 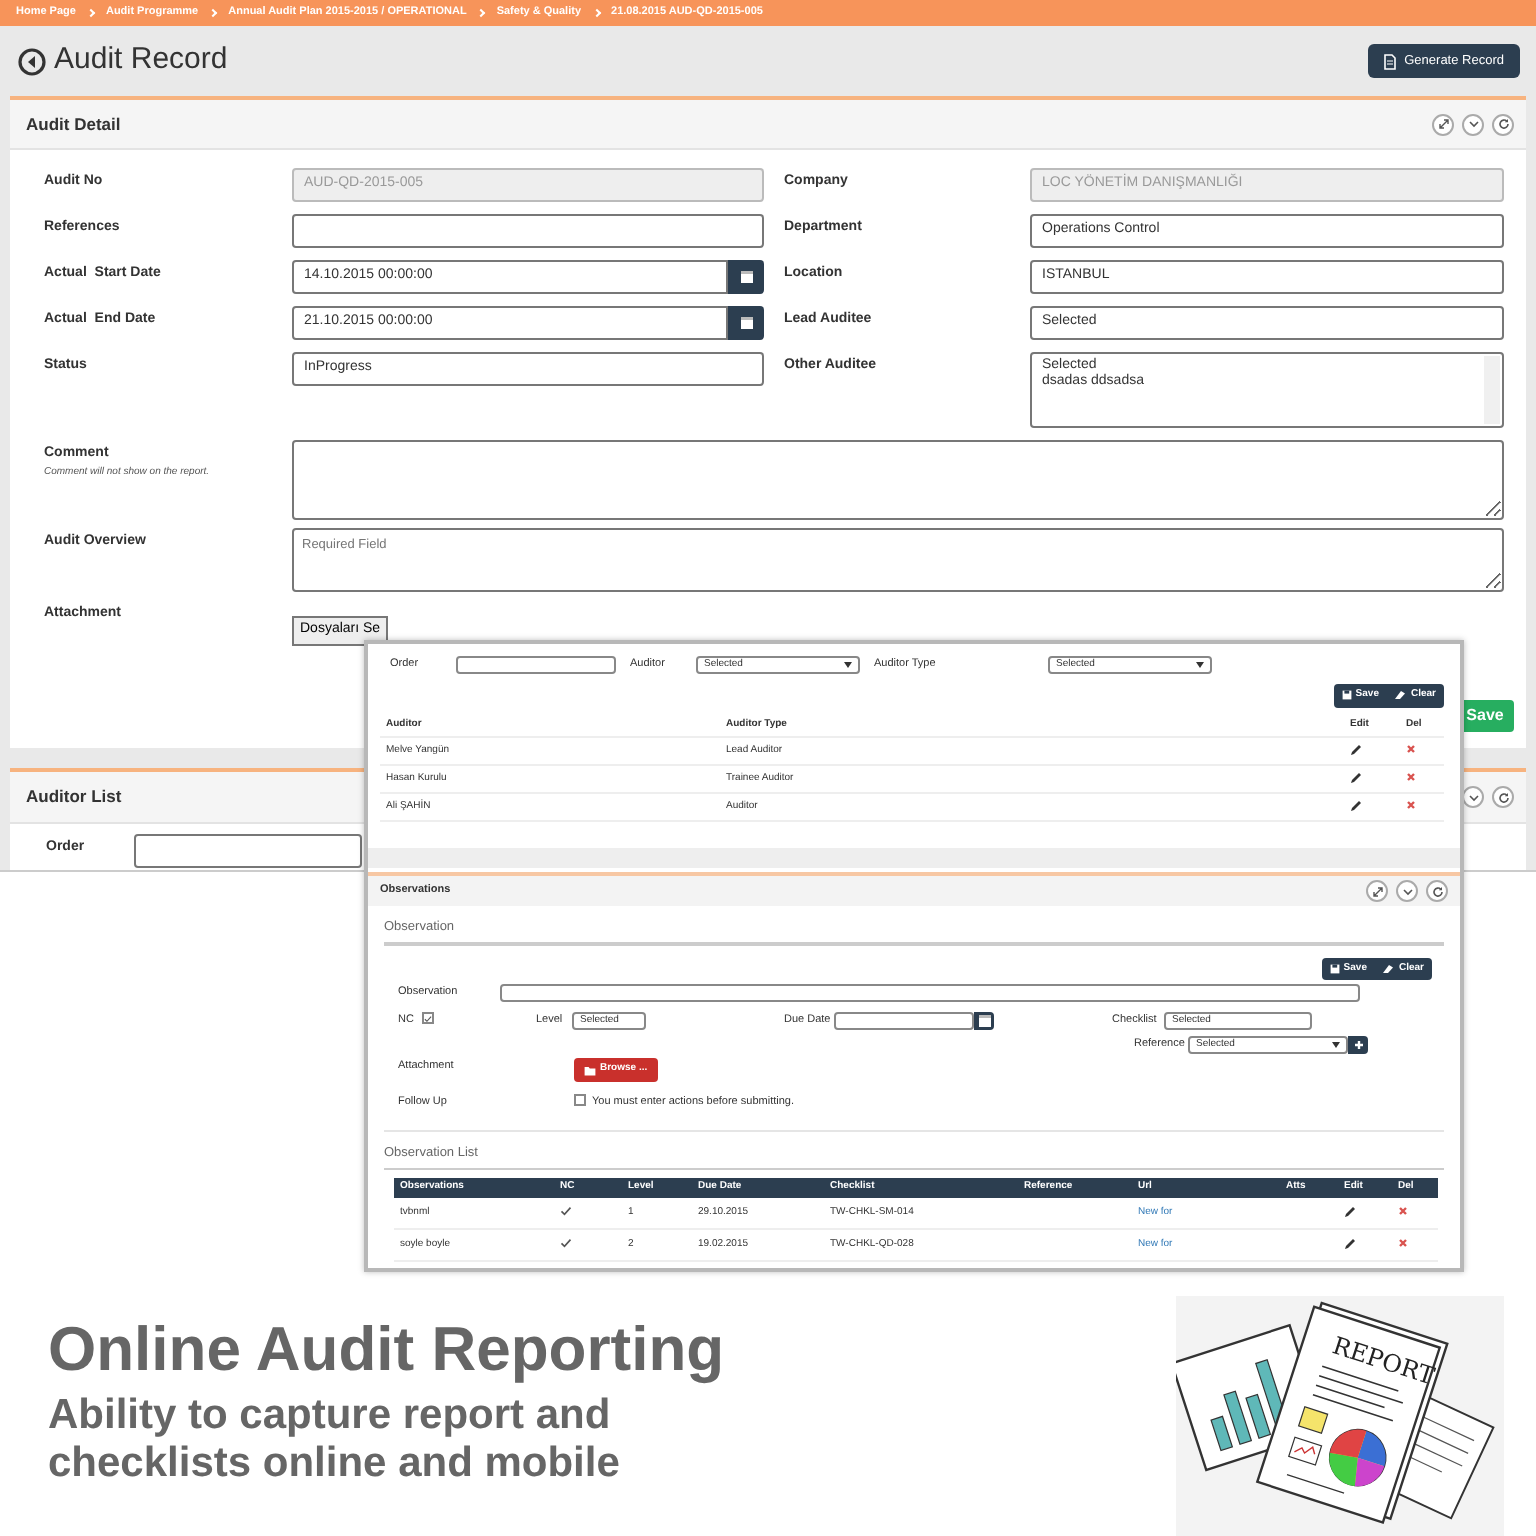 I want to click on back-icon, so click(x=32, y=61).